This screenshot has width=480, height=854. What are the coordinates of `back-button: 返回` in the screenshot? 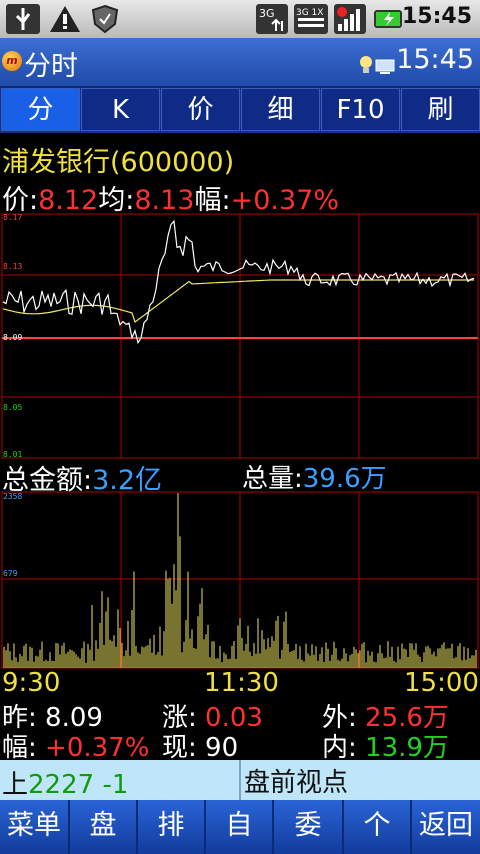 It's located at (446, 827).